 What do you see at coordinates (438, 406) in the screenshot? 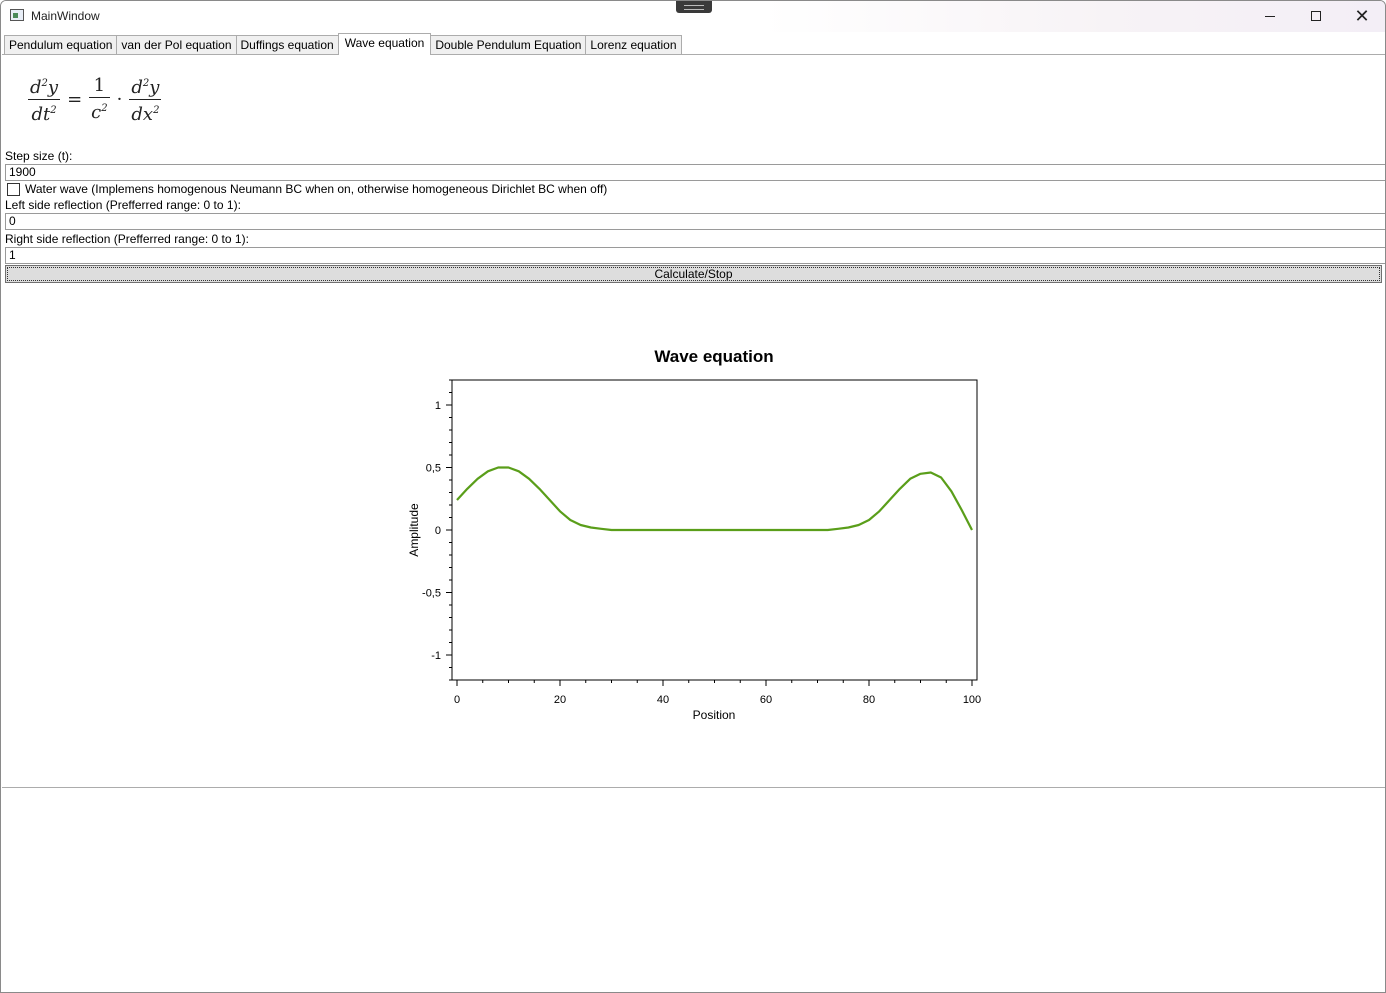
I see `y-tick-label: 1` at bounding box center [438, 406].